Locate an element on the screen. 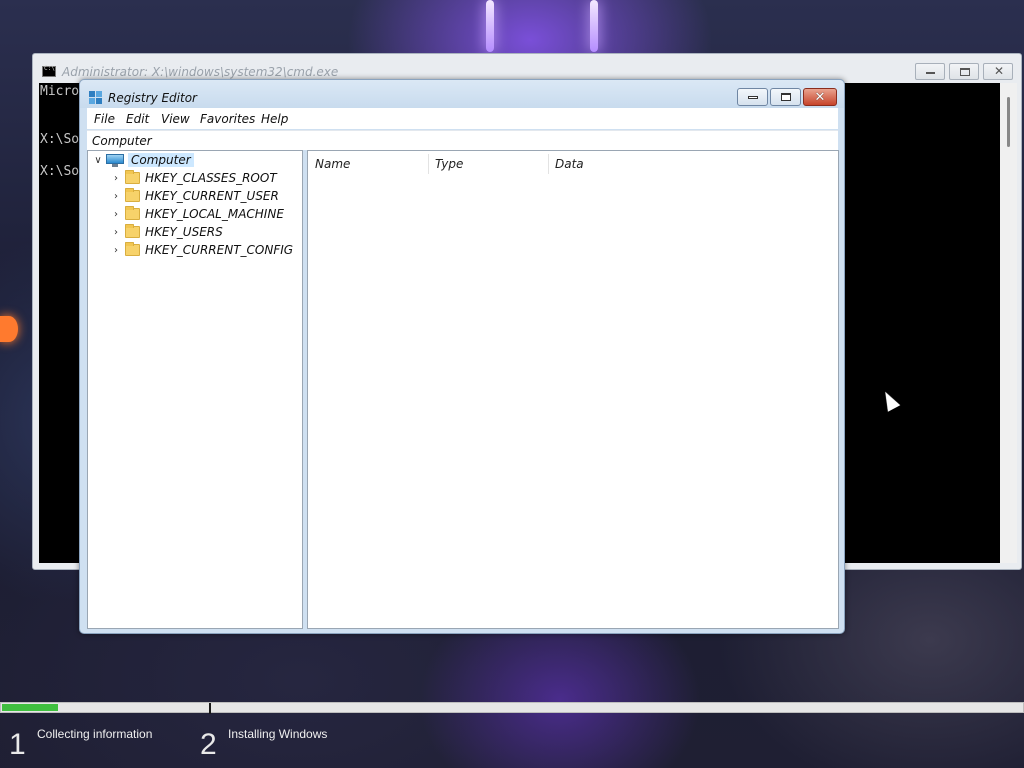  regedit-window-controls: ✕ is located at coordinates (787, 97).